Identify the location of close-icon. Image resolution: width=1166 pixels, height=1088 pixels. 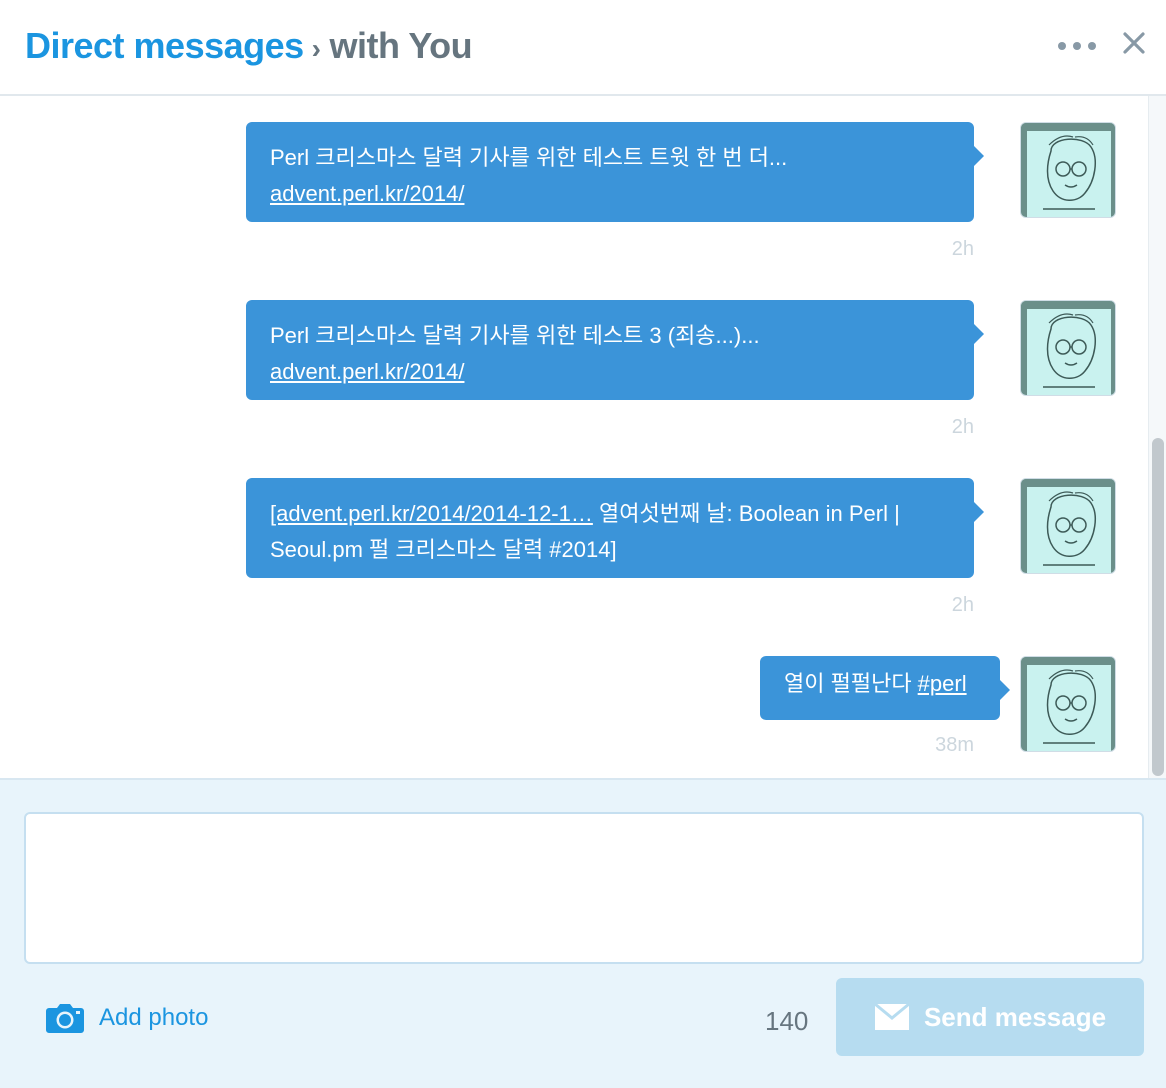
(1134, 43).